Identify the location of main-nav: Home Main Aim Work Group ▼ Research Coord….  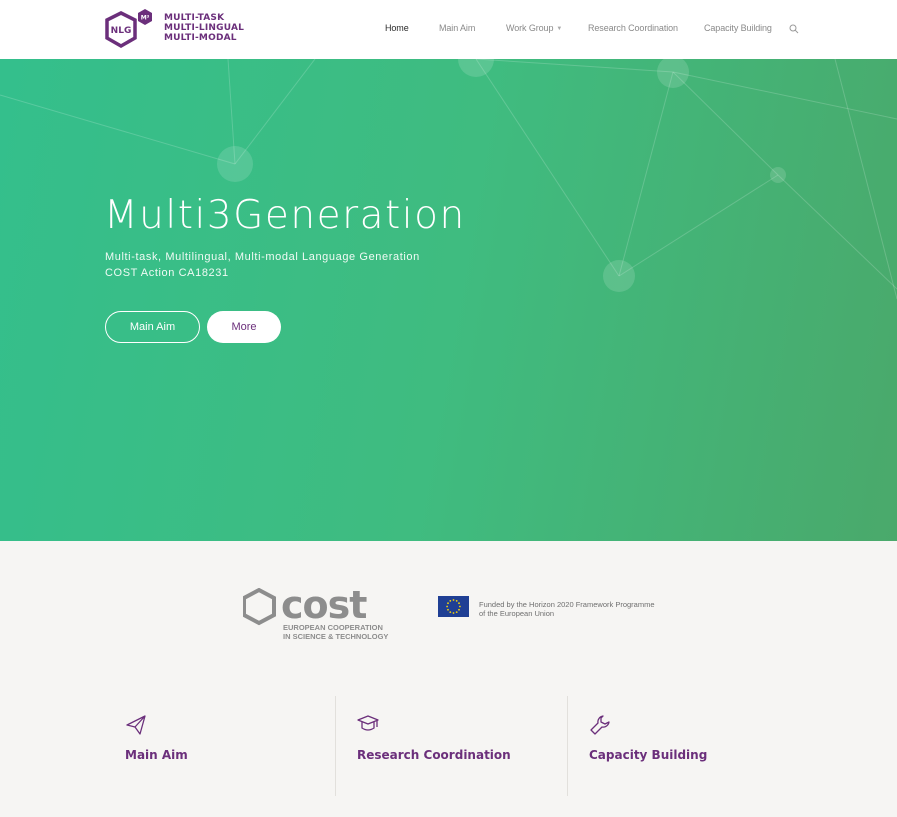
(448, 29).